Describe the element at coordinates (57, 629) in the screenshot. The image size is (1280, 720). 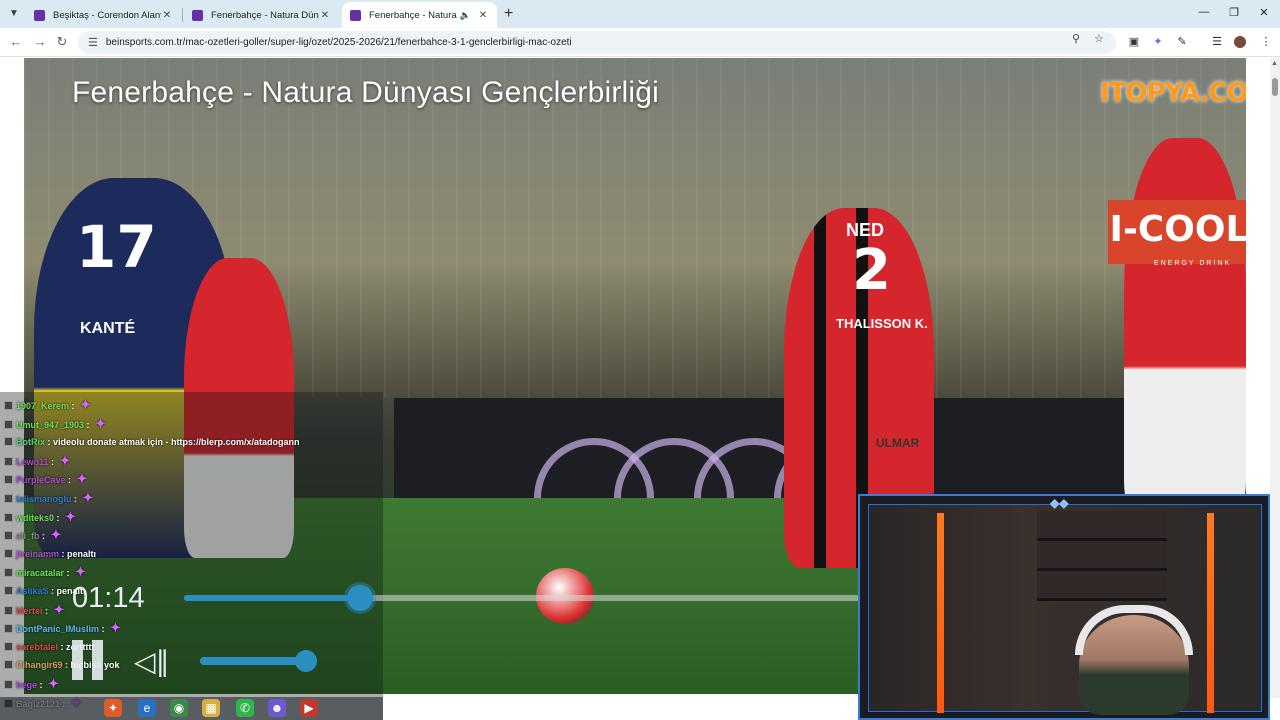
I see `chat-username: DontPanic_IMuslim` at that location.